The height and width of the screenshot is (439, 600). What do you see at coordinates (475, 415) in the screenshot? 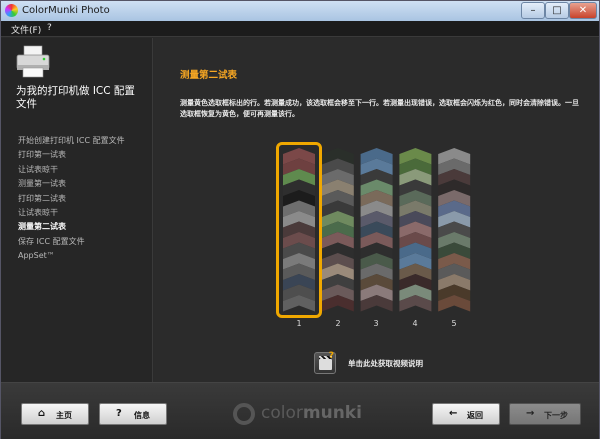
I see `back-button-label: 返回` at bounding box center [475, 415].